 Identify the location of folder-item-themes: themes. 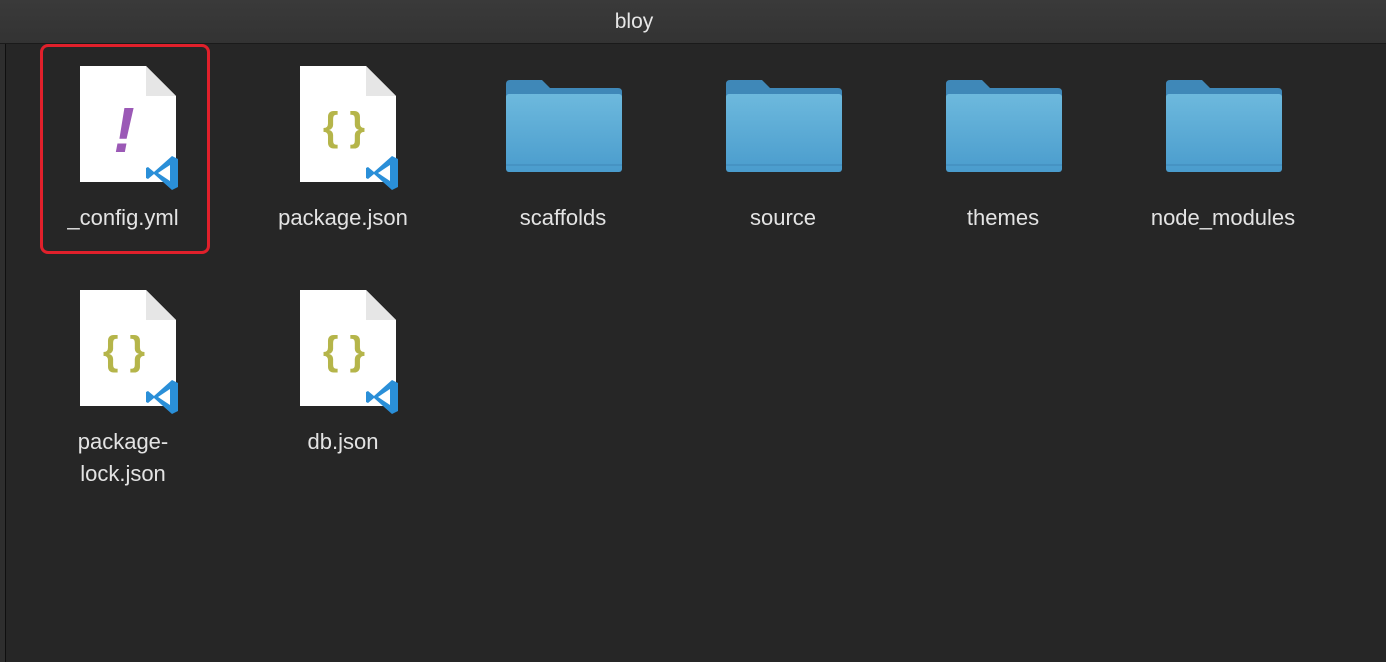
(1003, 149).